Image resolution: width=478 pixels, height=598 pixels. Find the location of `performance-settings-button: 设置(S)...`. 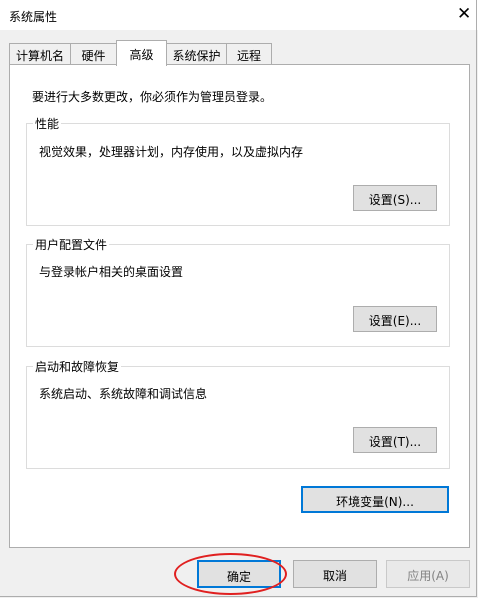

performance-settings-button: 设置(S)... is located at coordinates (395, 198).